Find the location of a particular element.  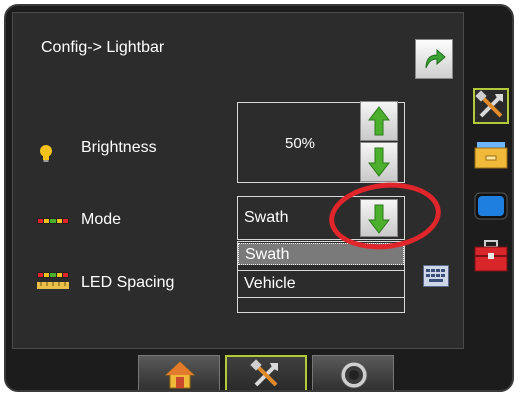

lightbar-icon is located at coordinates (53, 221).